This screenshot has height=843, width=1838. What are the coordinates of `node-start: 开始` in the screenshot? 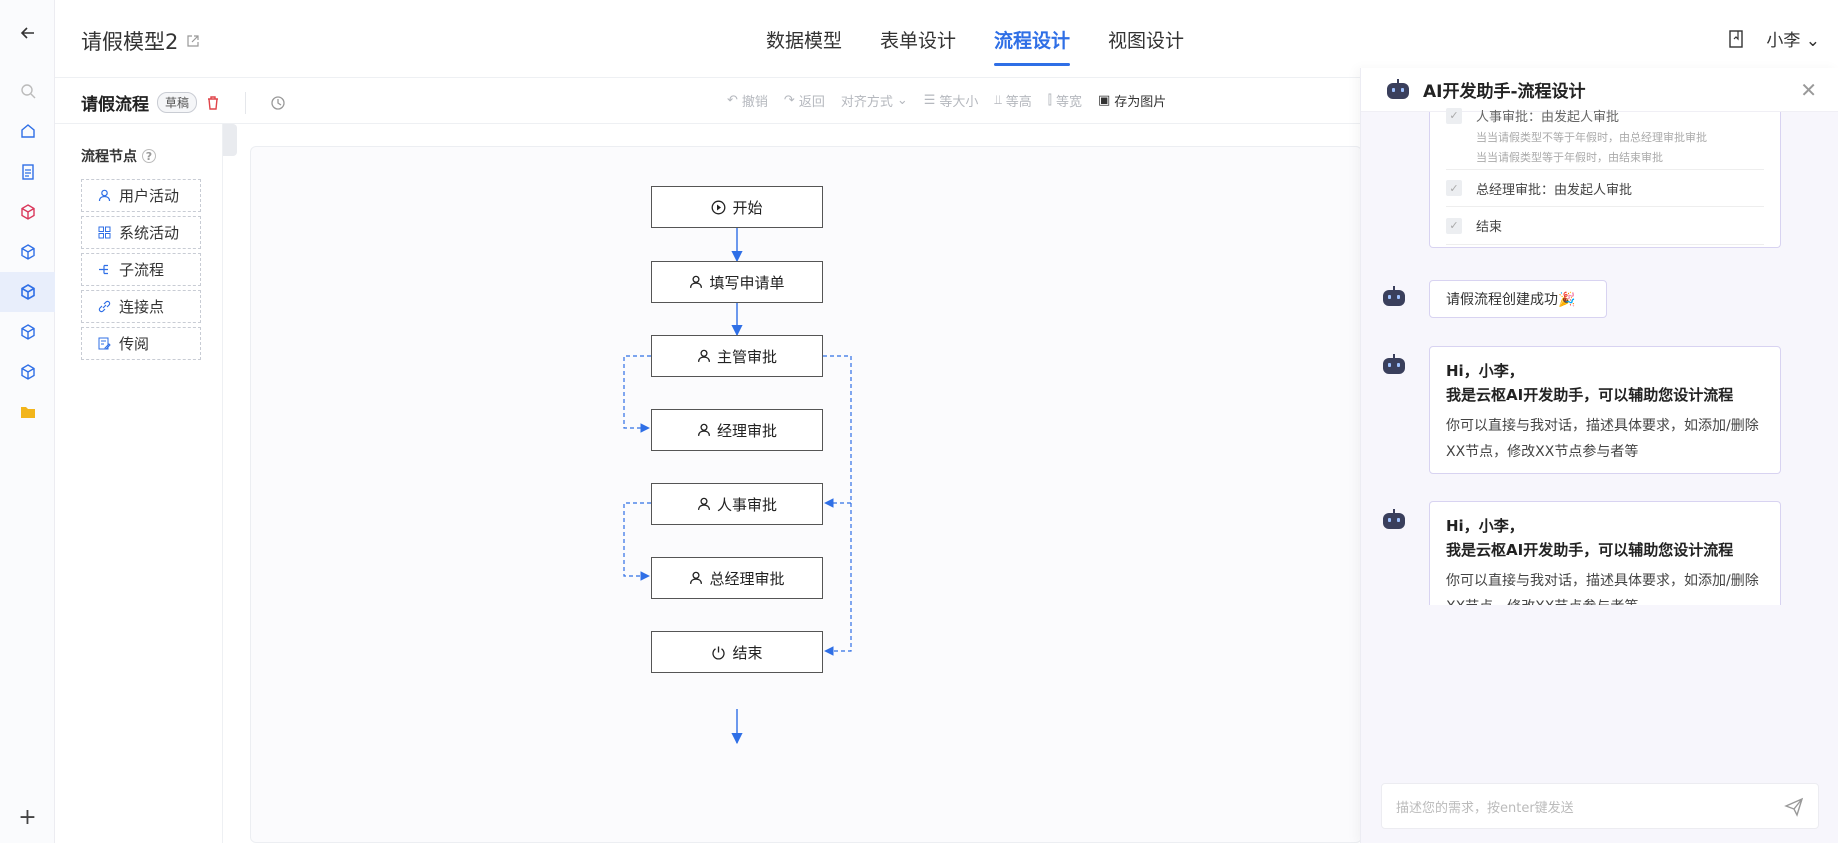 It's located at (737, 207).